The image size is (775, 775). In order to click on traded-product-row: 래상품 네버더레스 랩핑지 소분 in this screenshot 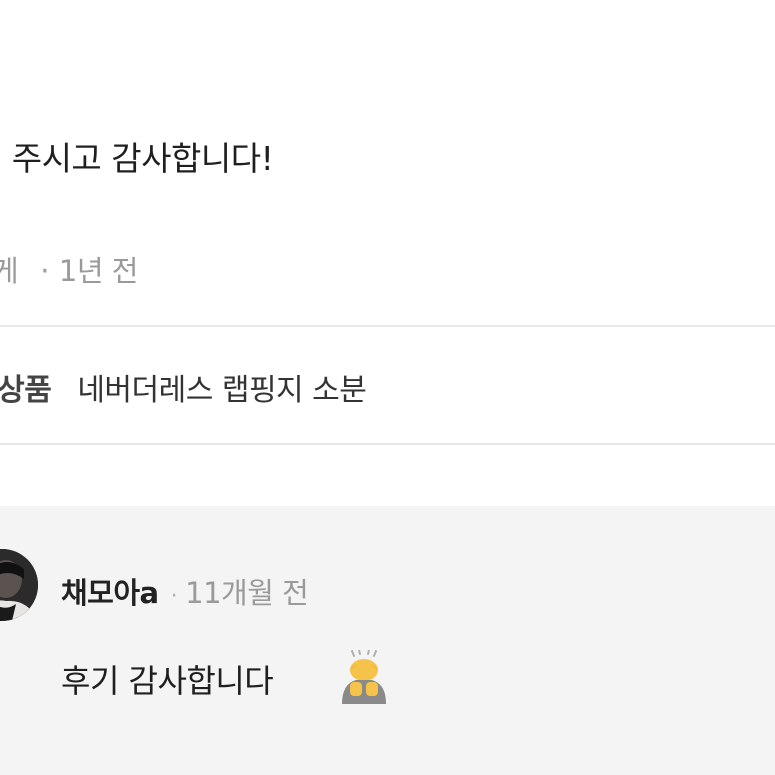, I will do `click(183, 387)`.